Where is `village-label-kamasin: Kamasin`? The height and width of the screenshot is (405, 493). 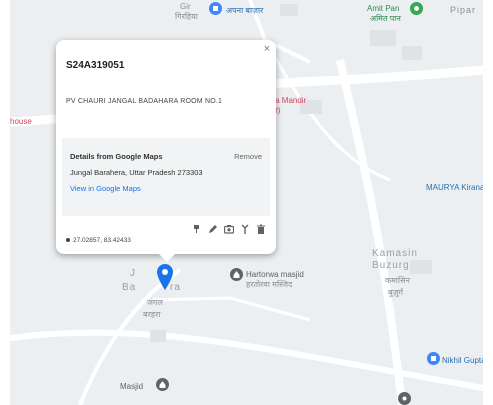
village-label-kamasin: Kamasin is located at coordinates (395, 253).